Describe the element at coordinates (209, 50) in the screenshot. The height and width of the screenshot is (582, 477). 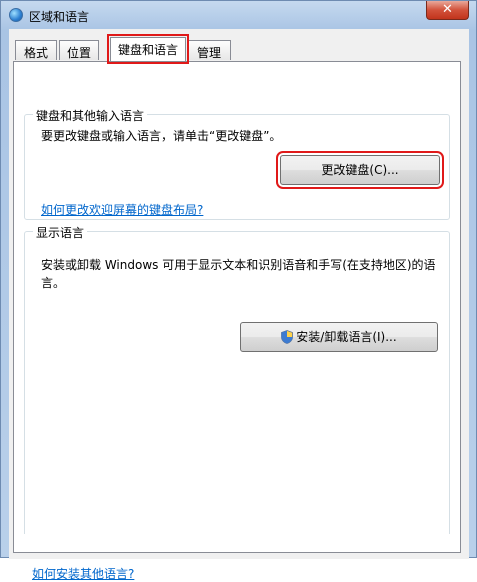
I see `tab-administrative: 管理` at that location.